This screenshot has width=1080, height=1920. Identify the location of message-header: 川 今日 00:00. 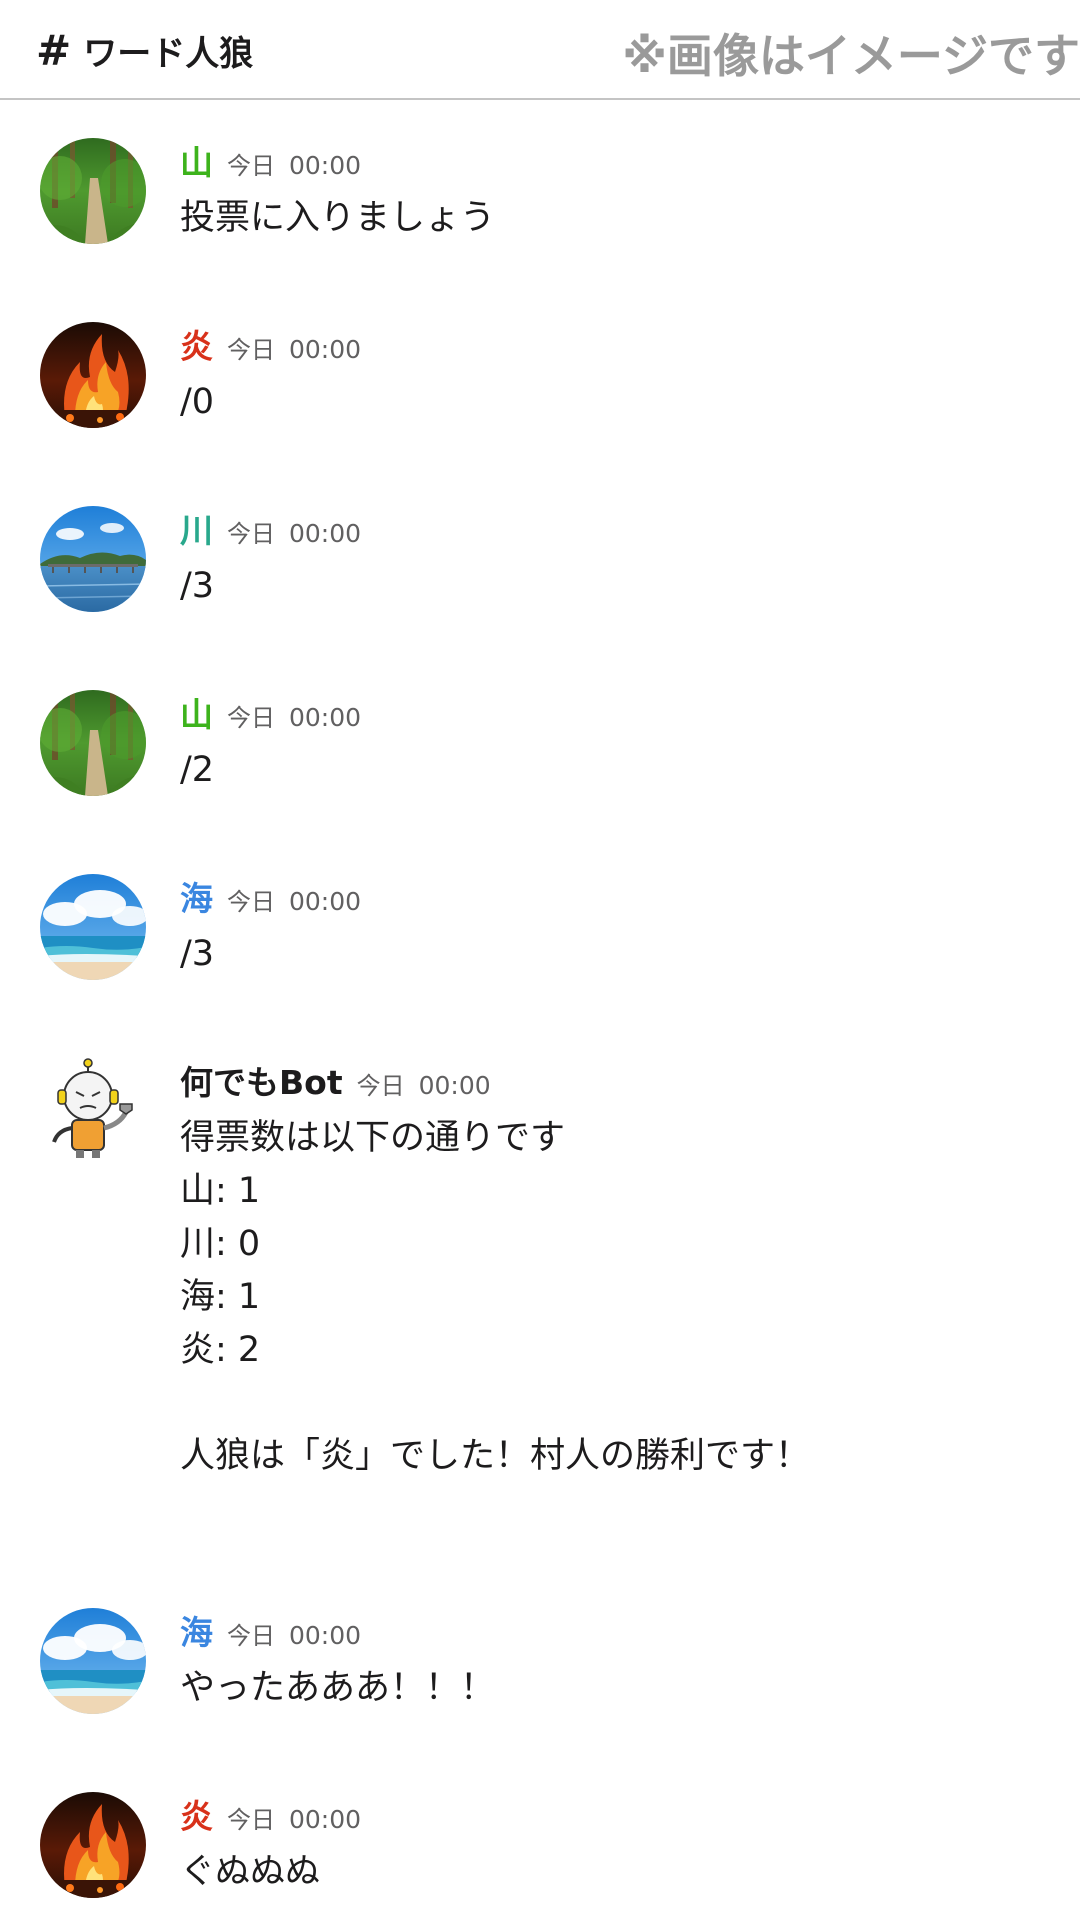
(270, 528).